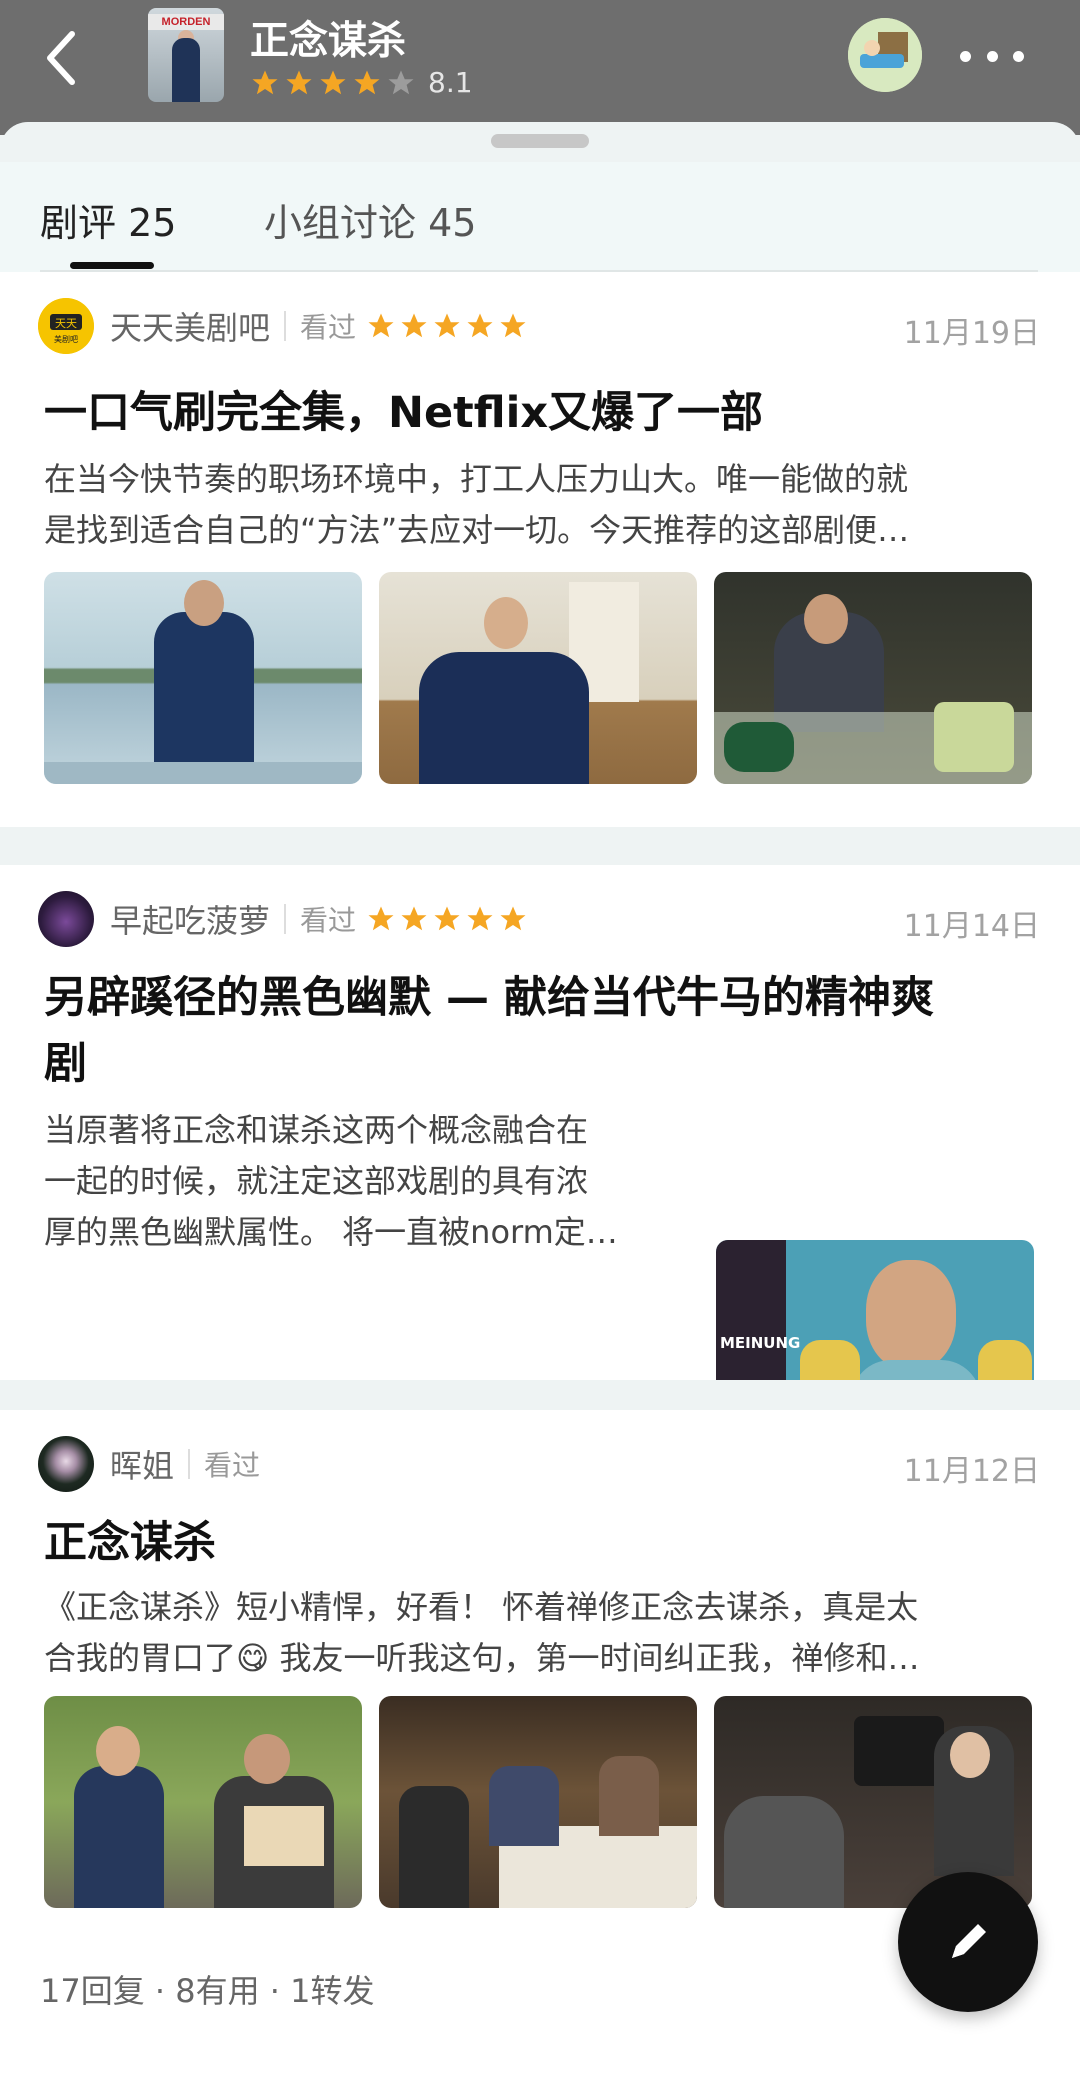 Image resolution: width=1080 pixels, height=2097 pixels. I want to click on review-stats: 17回复 · 8有用 · 1转发, so click(207, 1989).